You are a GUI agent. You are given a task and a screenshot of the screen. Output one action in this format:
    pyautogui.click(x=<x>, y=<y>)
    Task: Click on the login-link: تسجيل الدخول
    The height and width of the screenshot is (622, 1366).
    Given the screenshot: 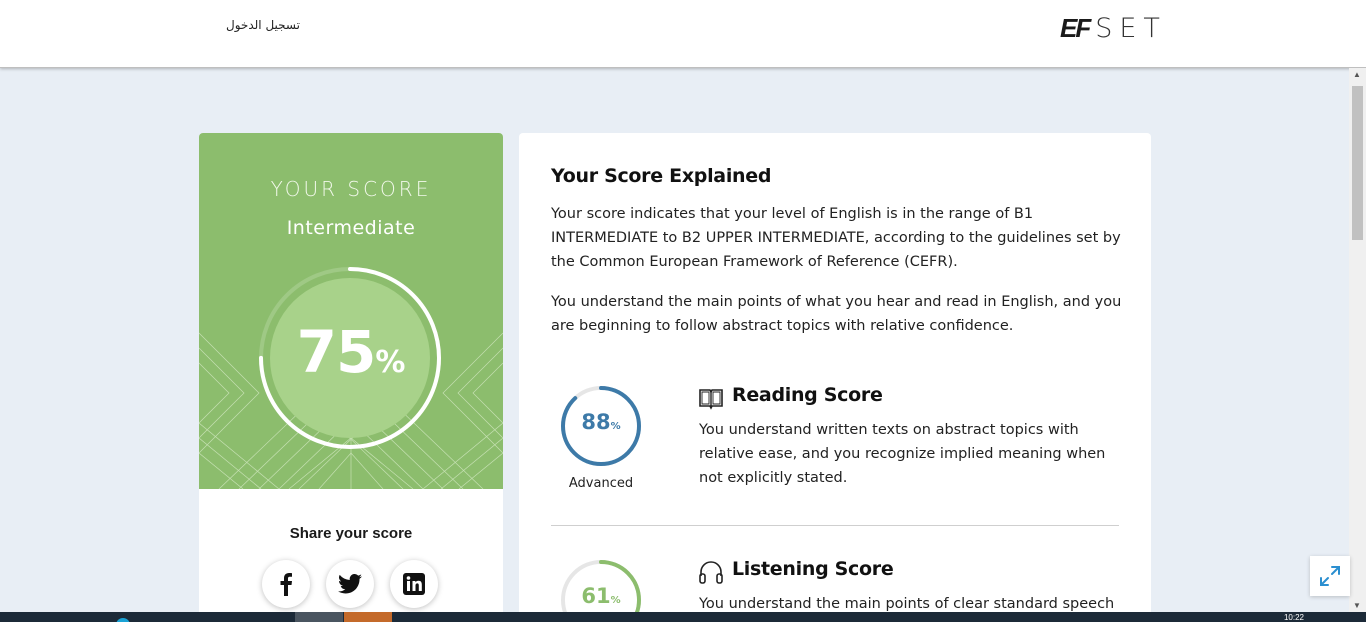 What is the action you would take?
    pyautogui.click(x=263, y=25)
    